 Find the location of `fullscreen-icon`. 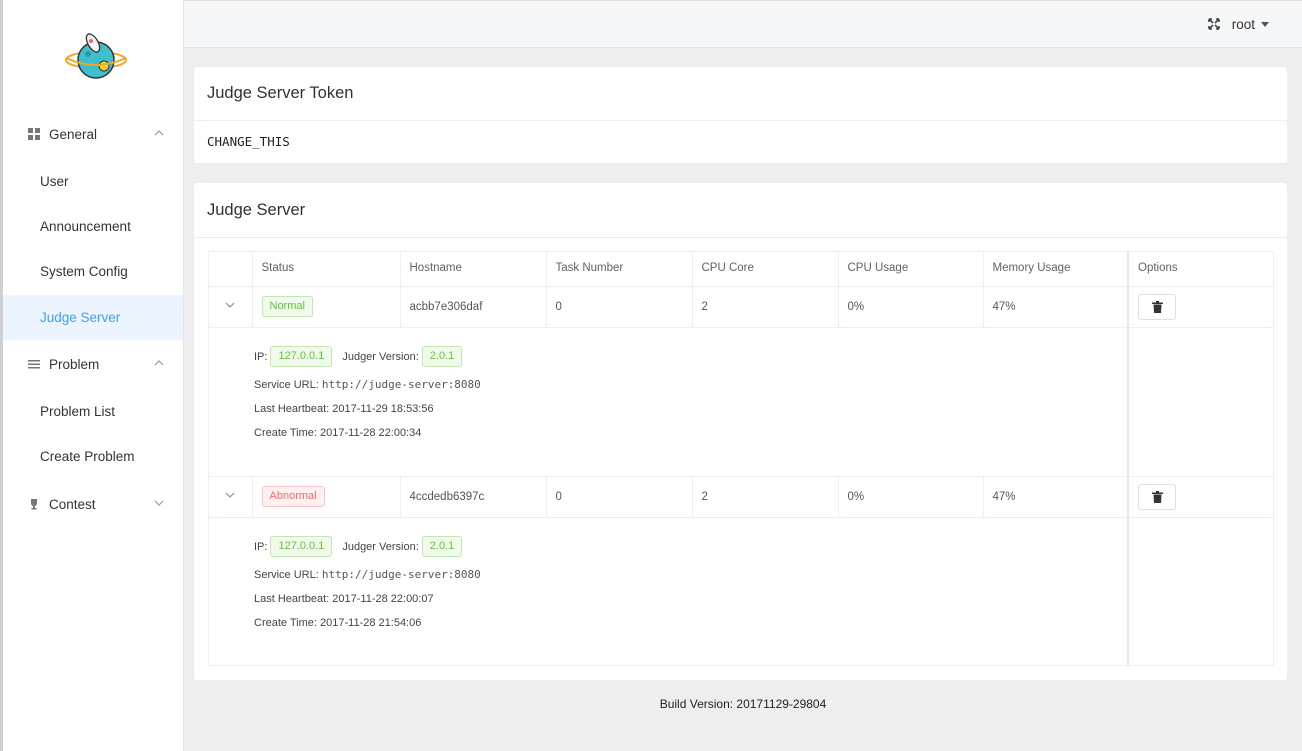

fullscreen-icon is located at coordinates (1214, 24).